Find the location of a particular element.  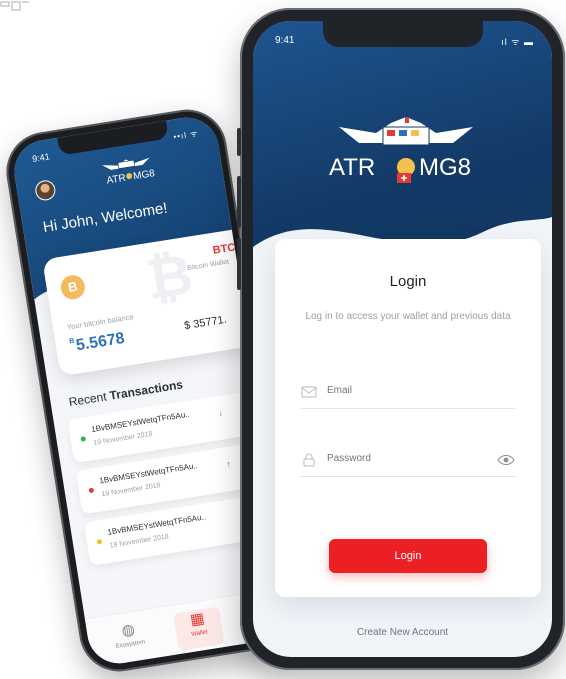

brand-logo: ATR MG8 is located at coordinates (401, 150).